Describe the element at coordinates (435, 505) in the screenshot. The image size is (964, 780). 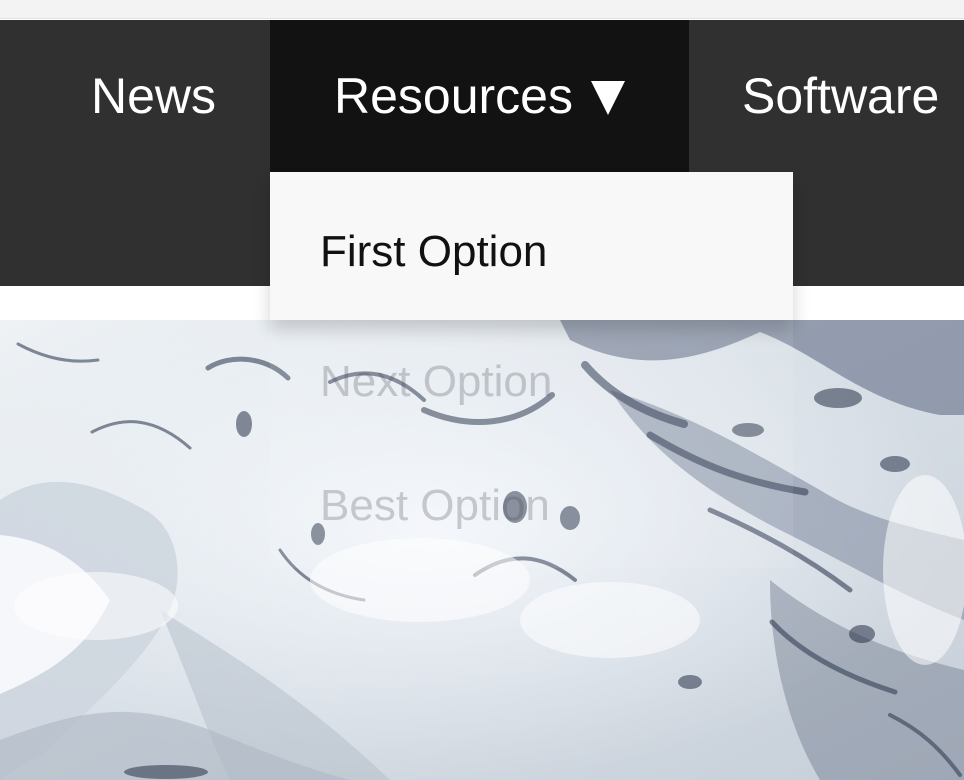
I see `best-option-label: Best Option` at that location.